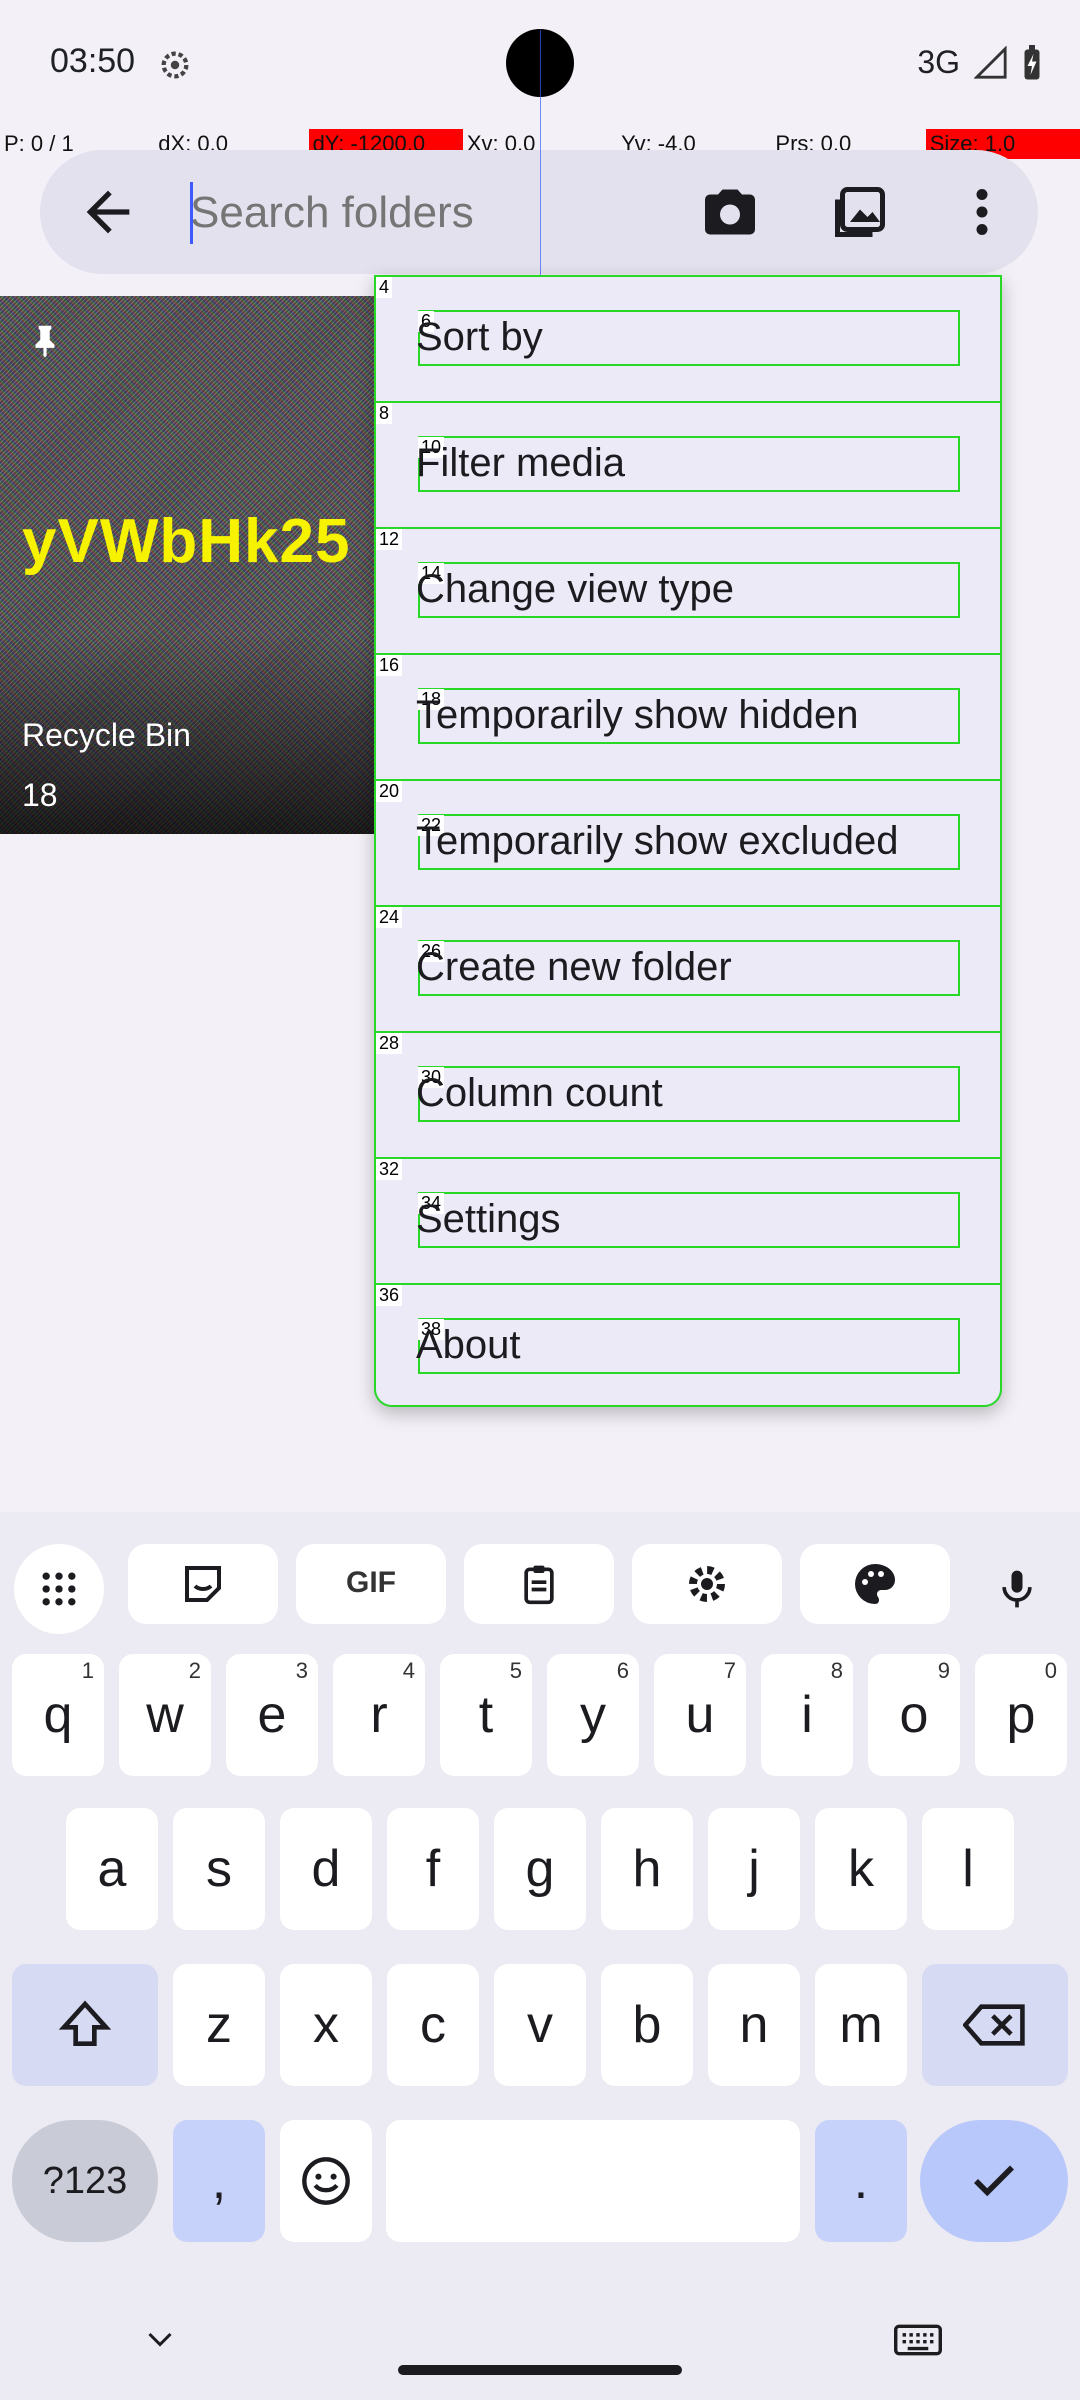 The image size is (1080, 2400). Describe the element at coordinates (450, 213) in the screenshot. I see `search-input` at that location.